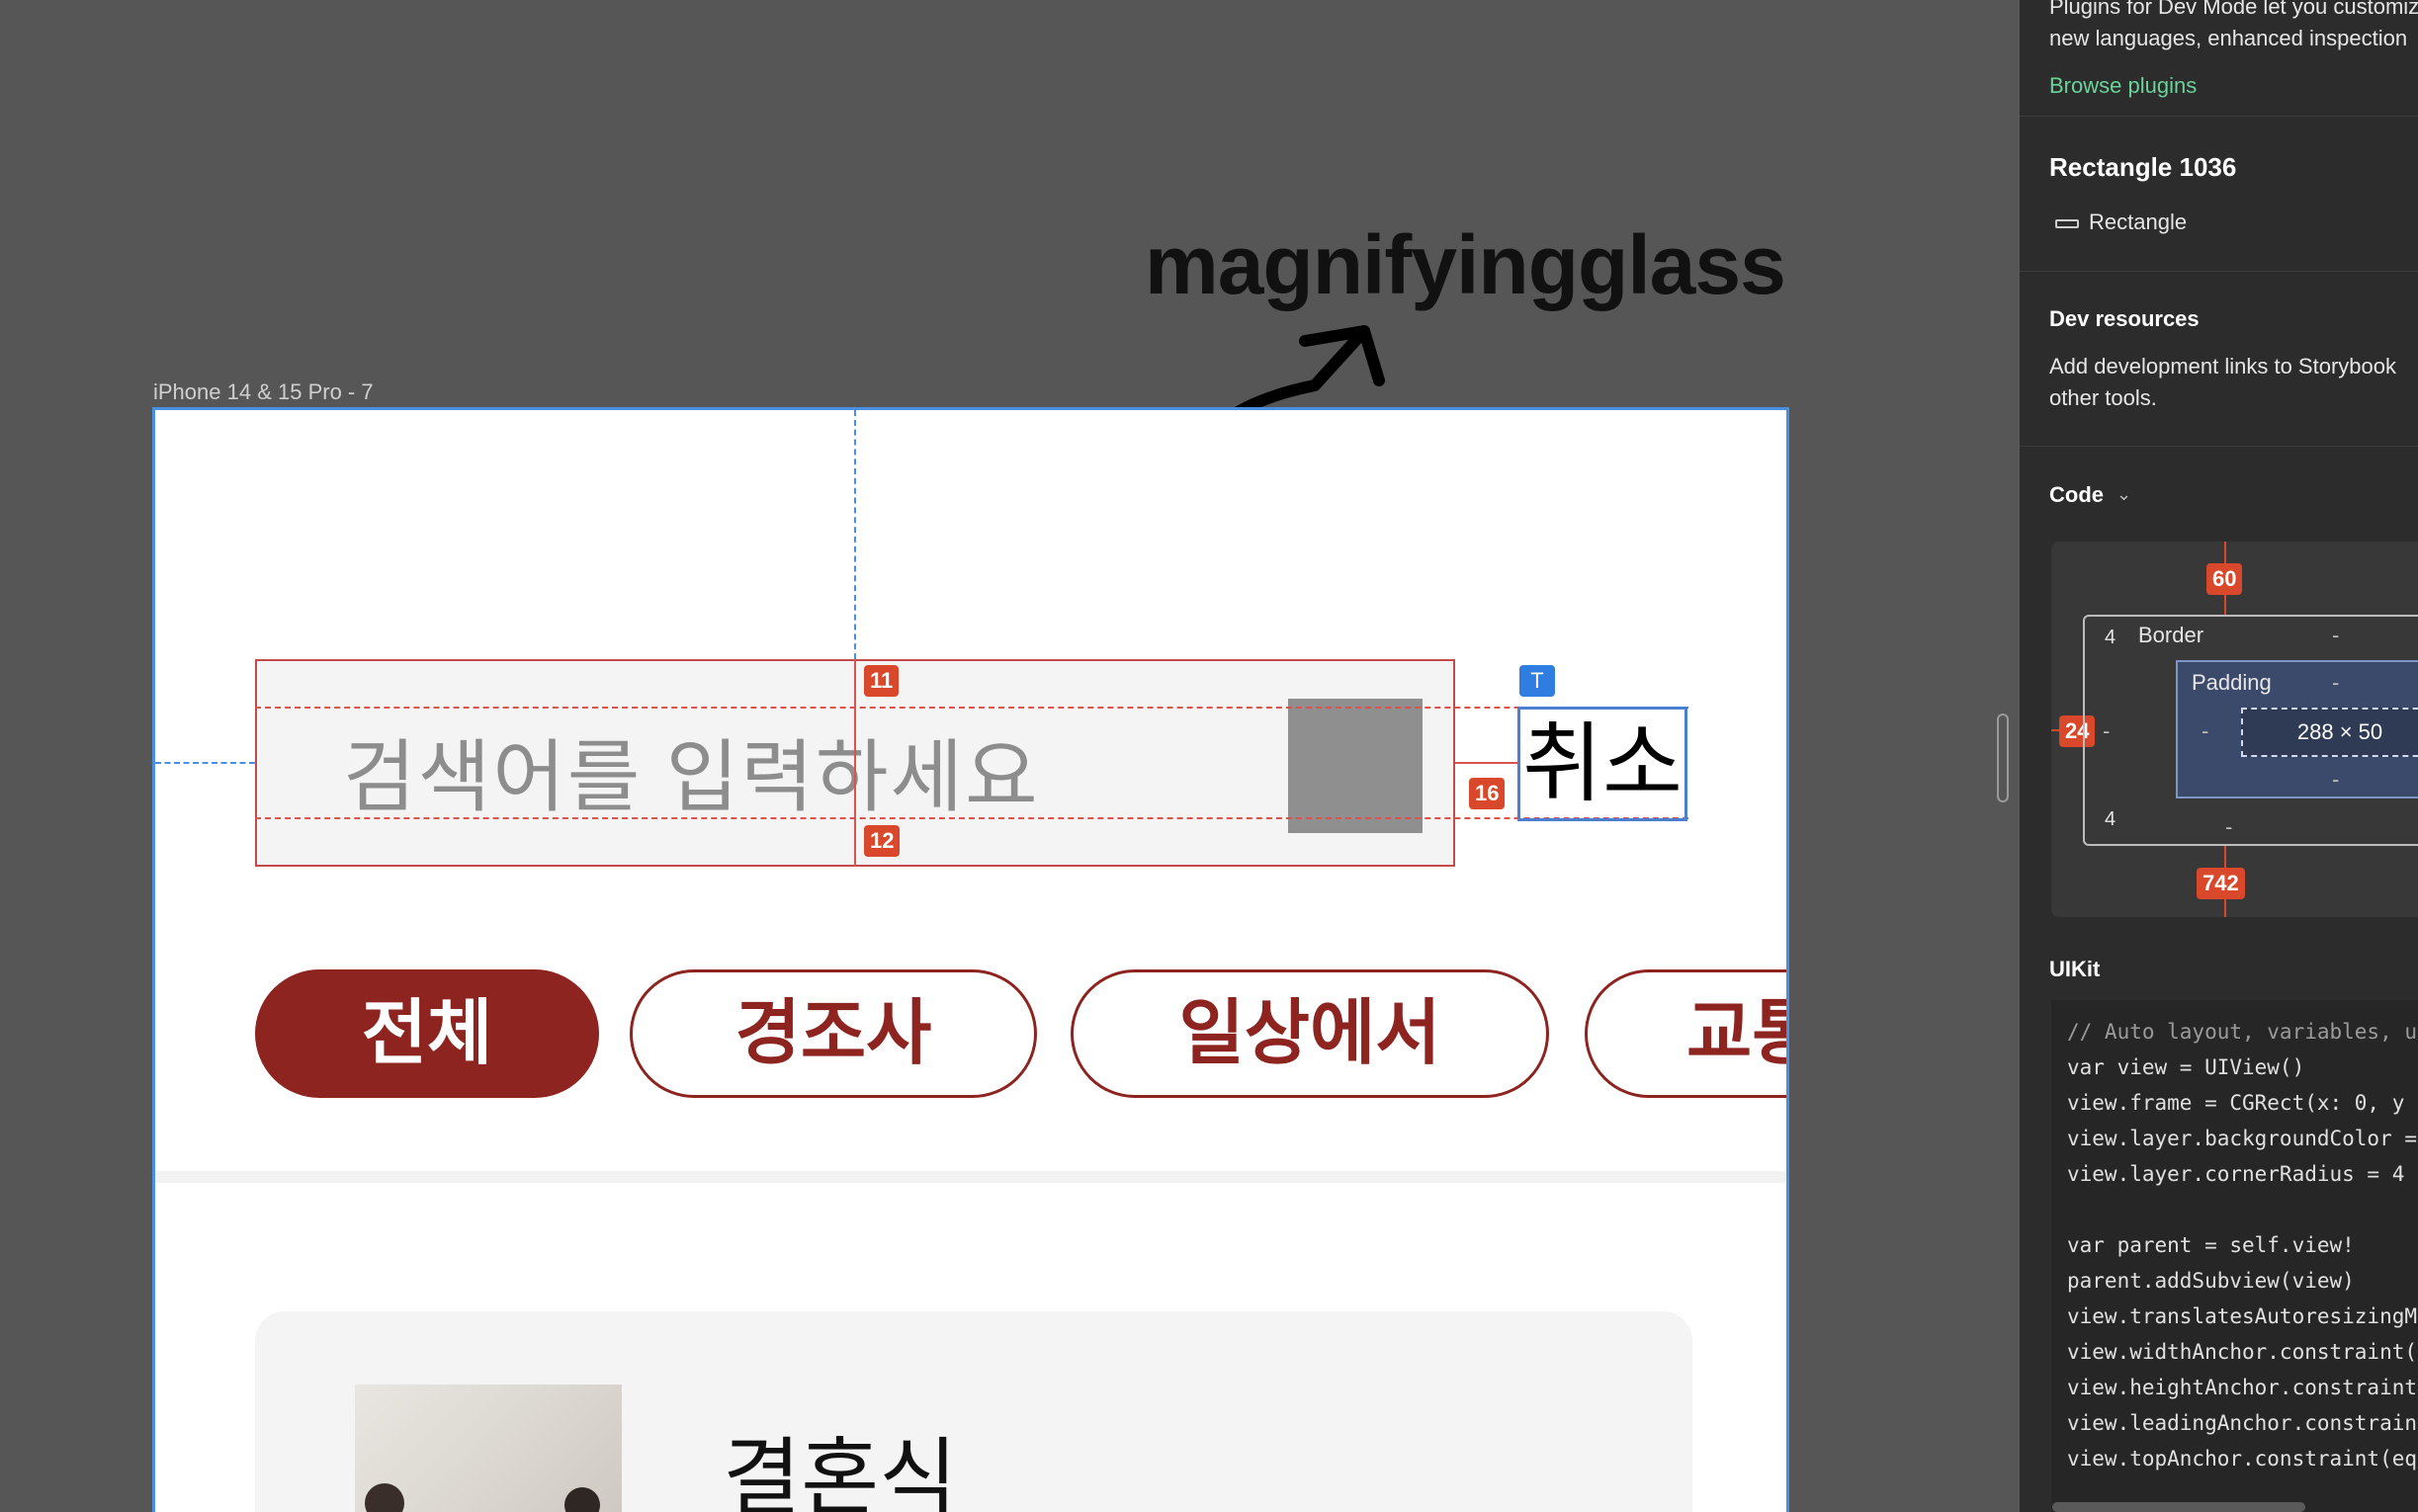  I want to click on annotation-label: magnifyingglass, so click(1466, 264).